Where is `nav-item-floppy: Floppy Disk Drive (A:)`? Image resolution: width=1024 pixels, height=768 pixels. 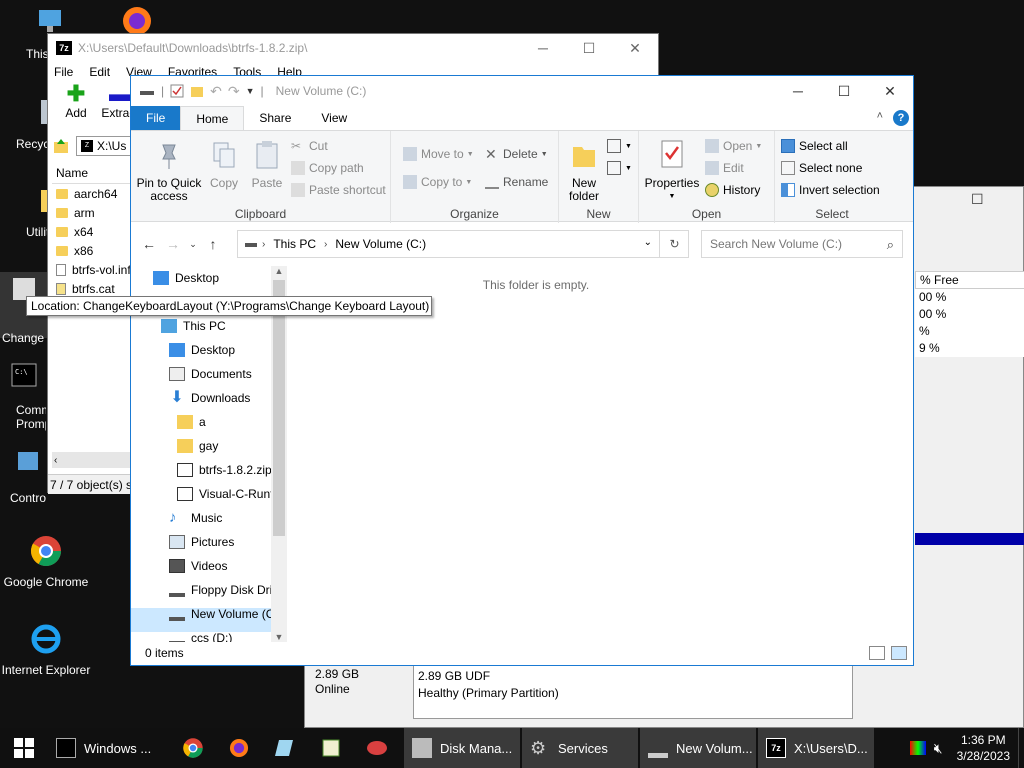
nav-item-floppy: Floppy Disk Drive (A:) is located at coordinates (228, 590).